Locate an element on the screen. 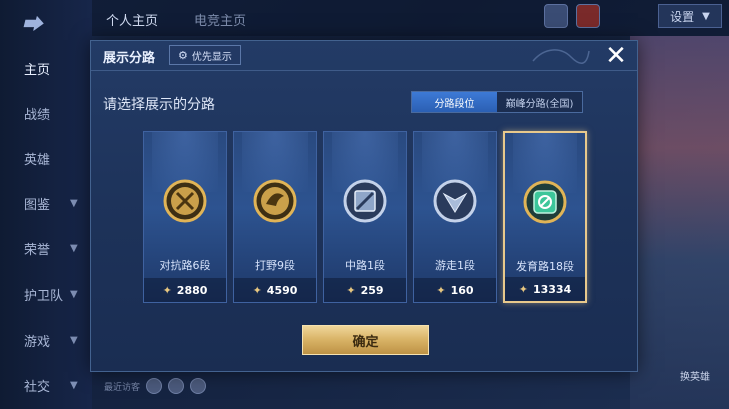  lane-label: 游走1段 is located at coordinates (455, 265).